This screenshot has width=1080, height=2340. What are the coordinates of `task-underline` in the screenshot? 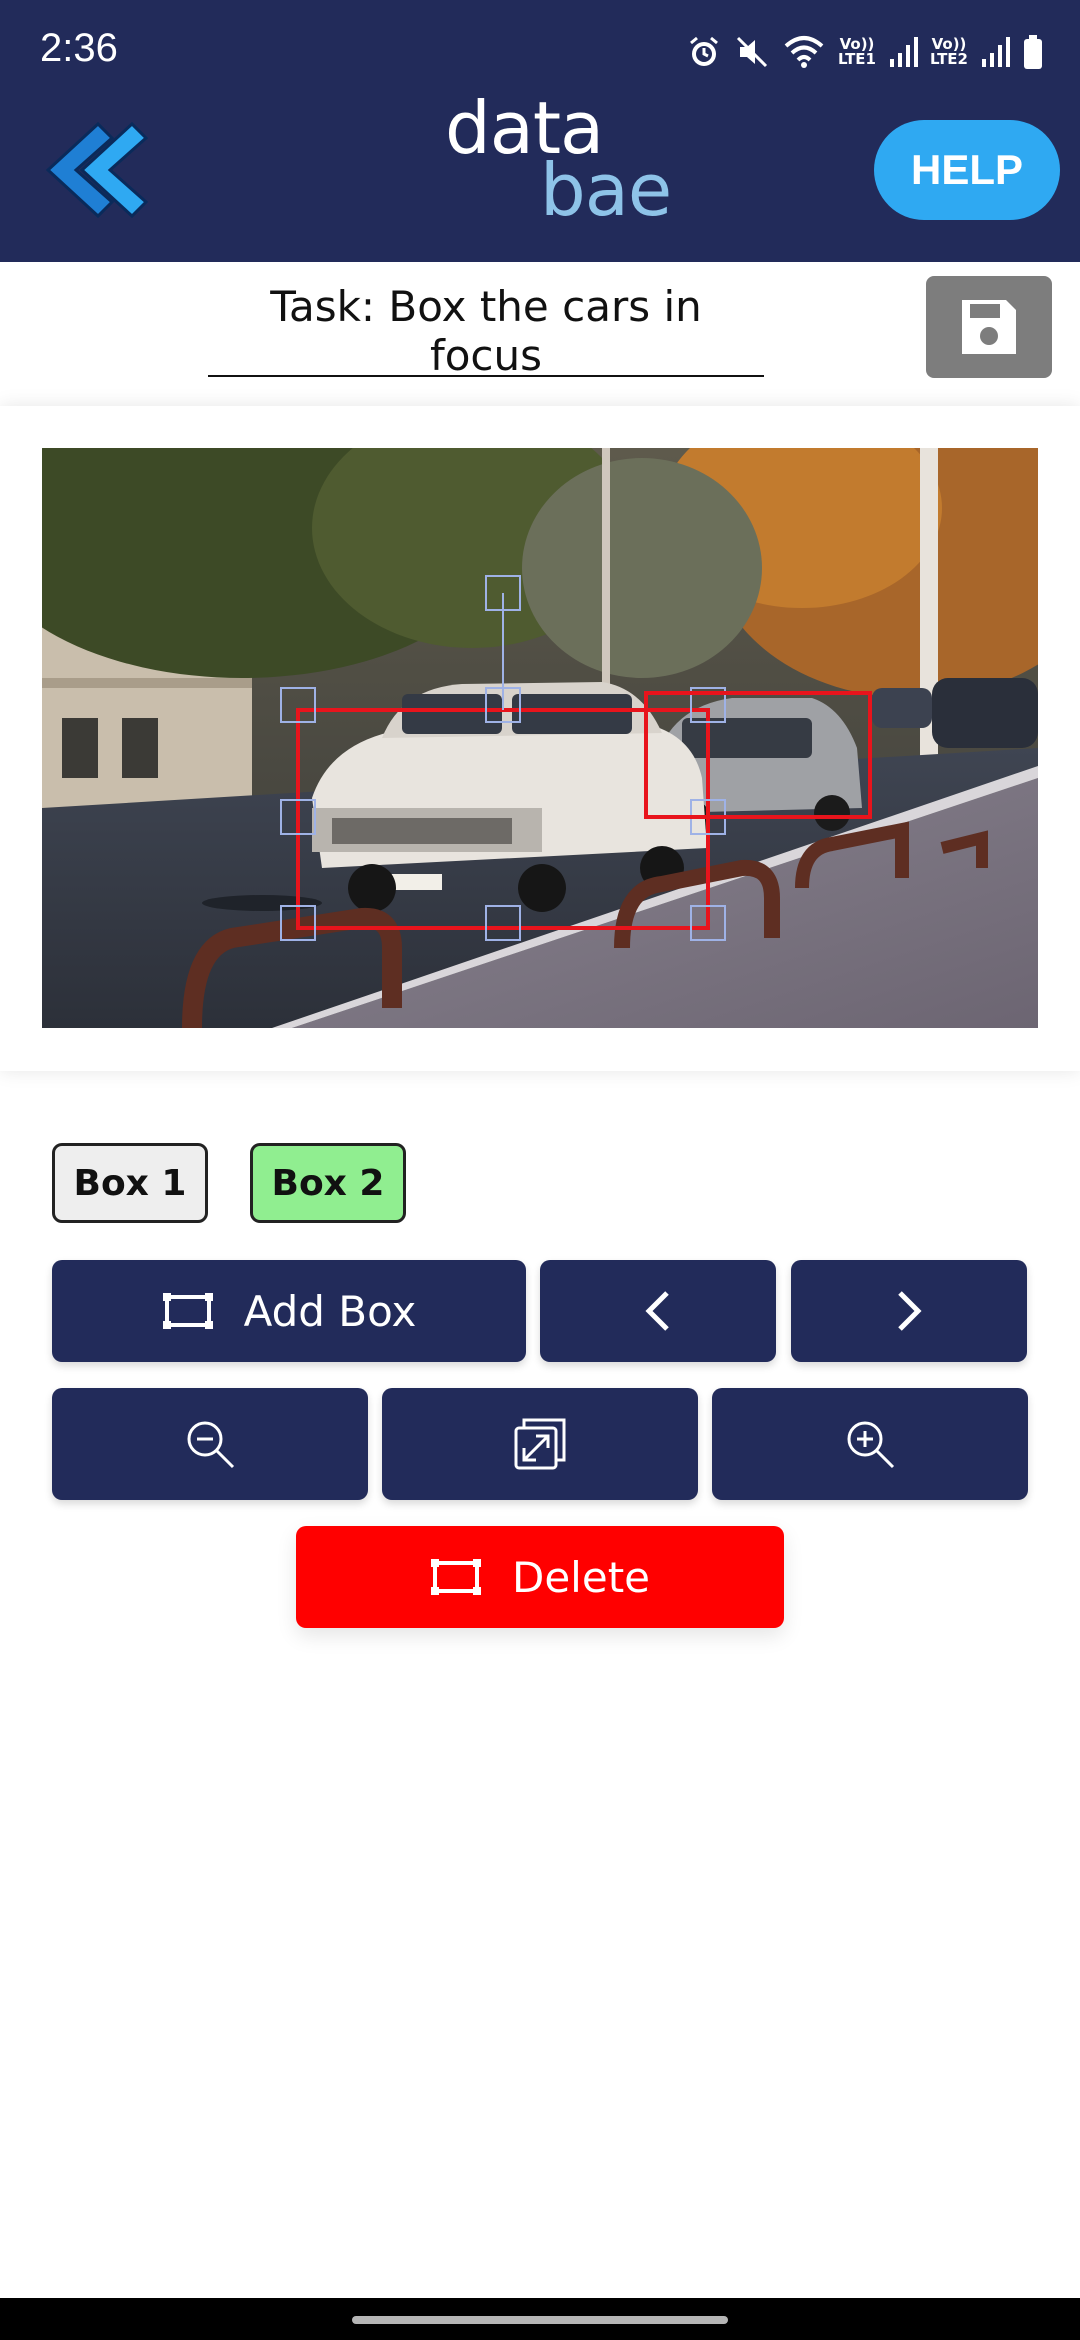 It's located at (486, 376).